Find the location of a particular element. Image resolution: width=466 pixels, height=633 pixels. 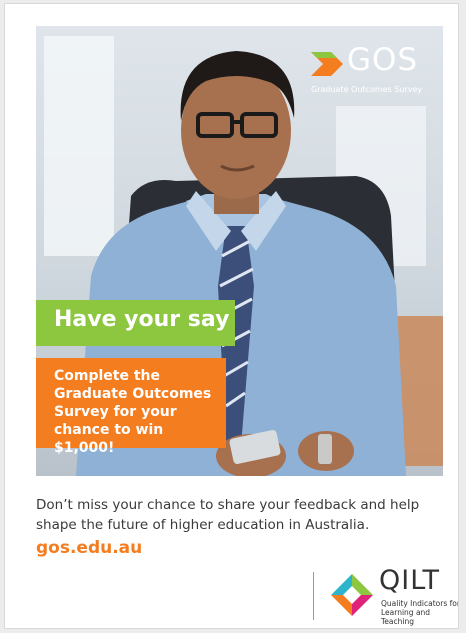

gos-logo-subtitle: Graduate Outcomes Survey is located at coordinates (367, 89).